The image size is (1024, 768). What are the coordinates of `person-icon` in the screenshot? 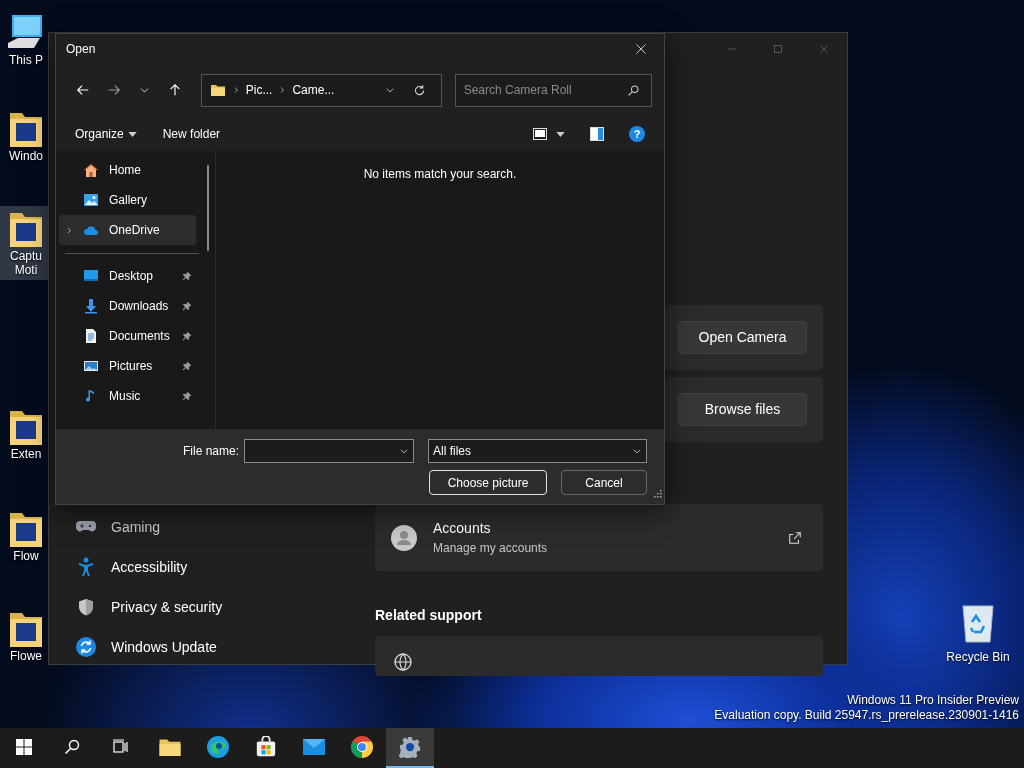 It's located at (86, 567).